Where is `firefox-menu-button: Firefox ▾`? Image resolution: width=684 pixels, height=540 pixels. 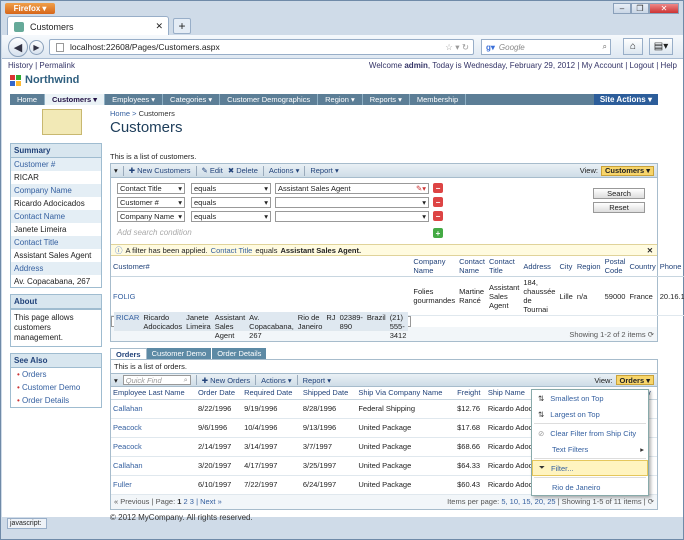 firefox-menu-button: Firefox ▾ is located at coordinates (30, 8).